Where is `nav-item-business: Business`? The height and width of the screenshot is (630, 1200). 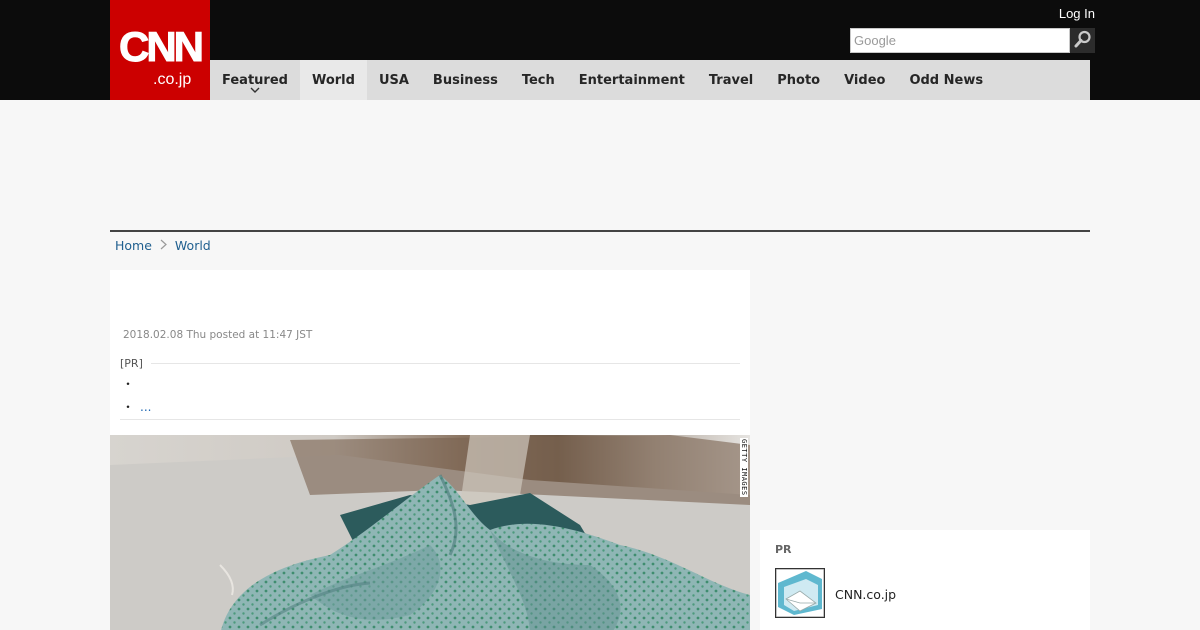 nav-item-business: Business is located at coordinates (465, 80).